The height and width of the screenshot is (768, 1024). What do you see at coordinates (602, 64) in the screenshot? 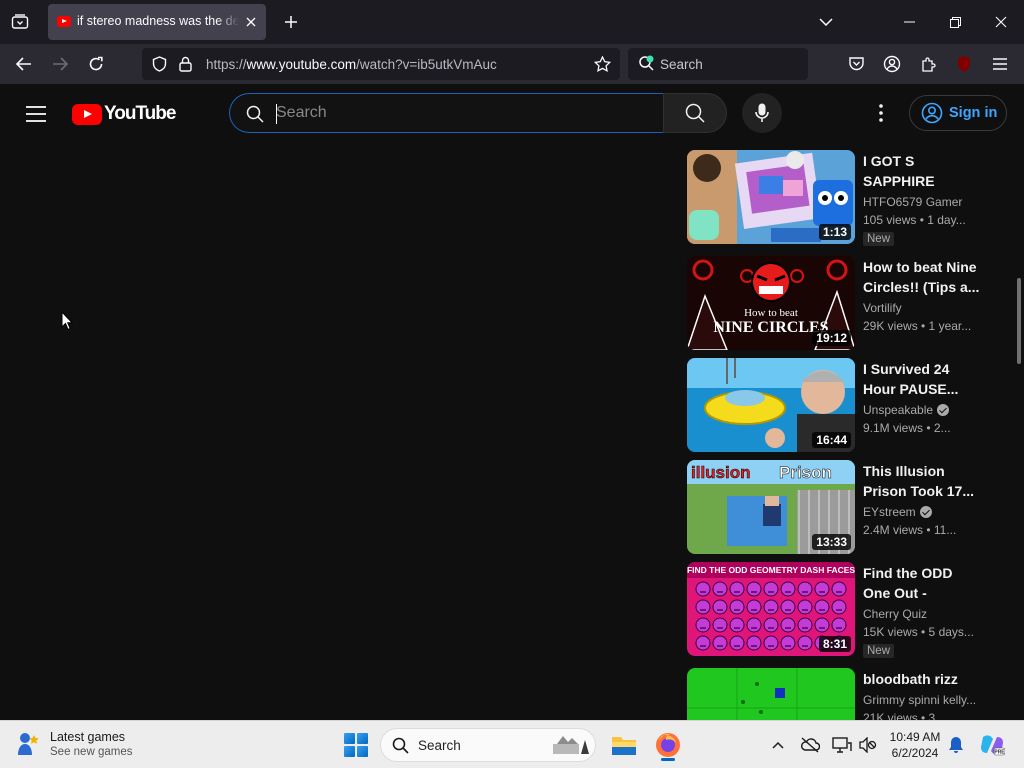
I see `bookmark-star-icon` at bounding box center [602, 64].